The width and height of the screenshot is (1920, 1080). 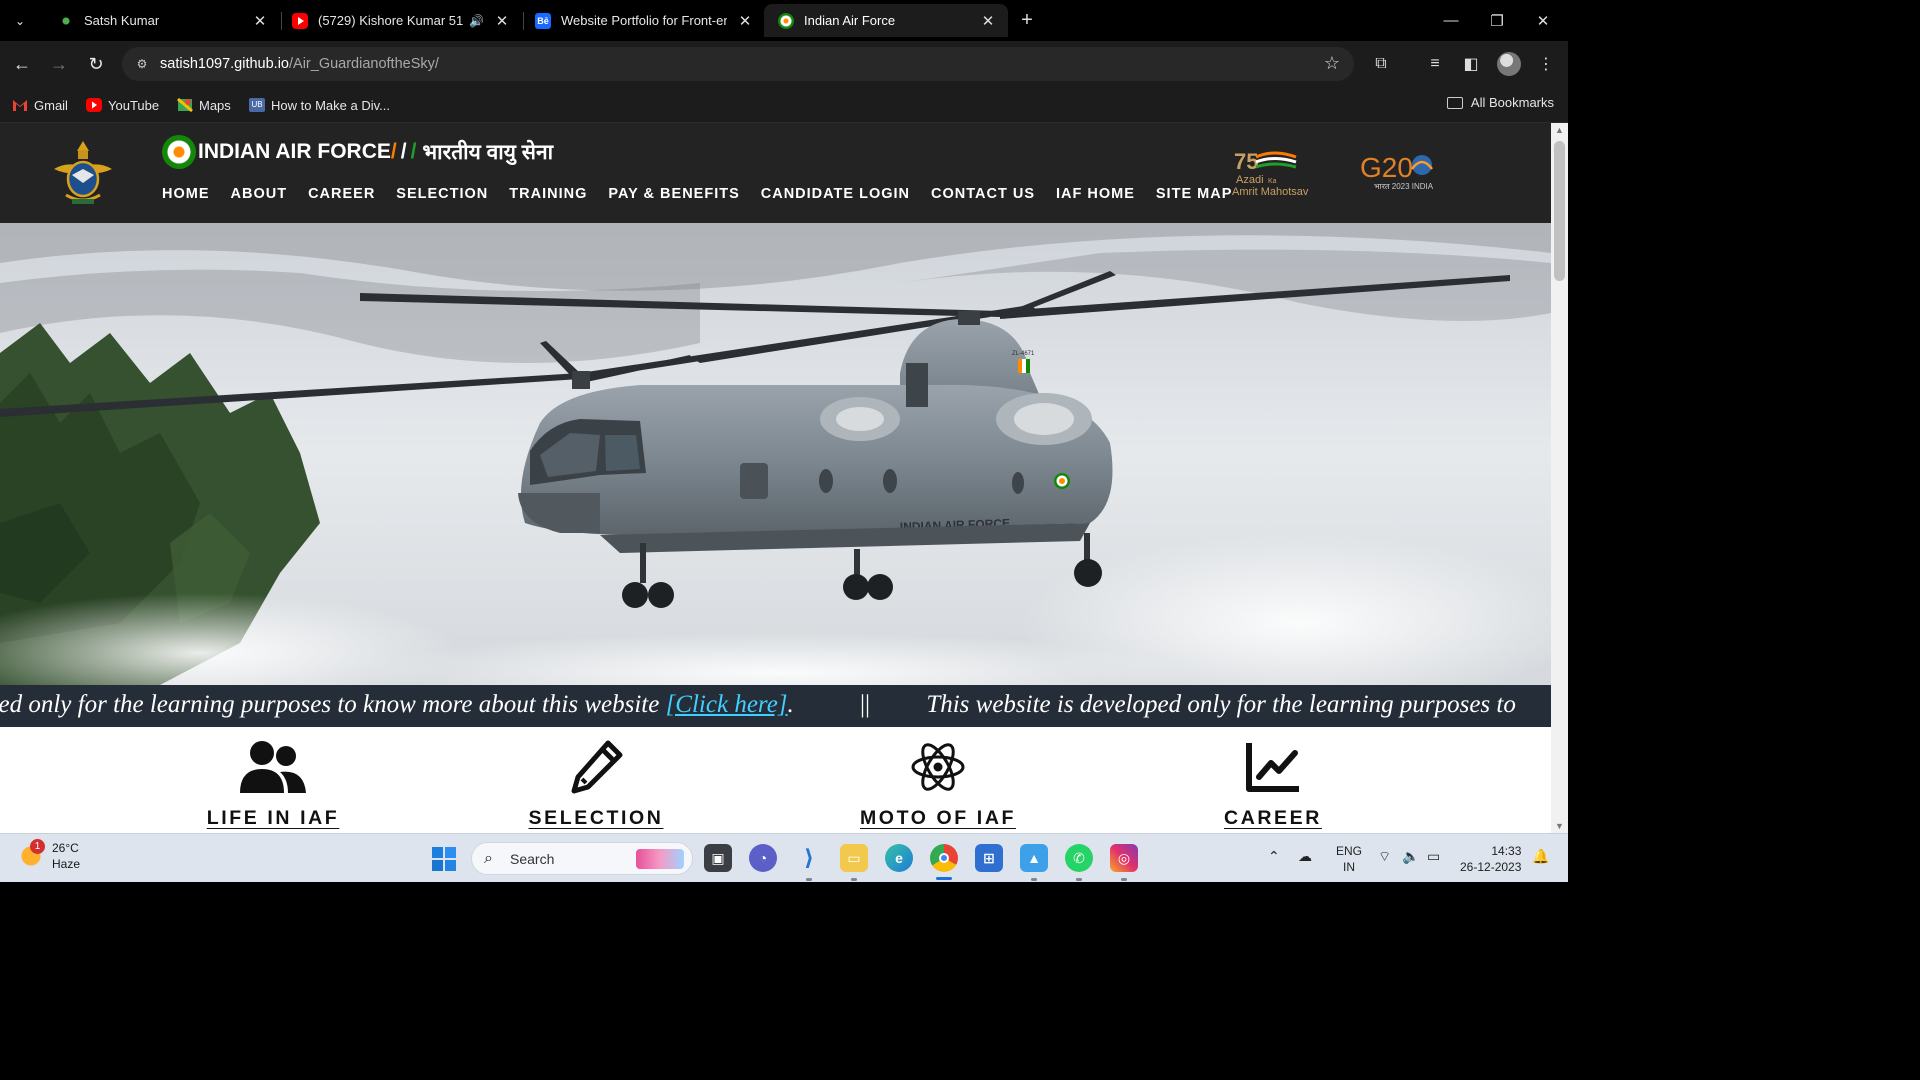 What do you see at coordinates (1559, 478) in the screenshot?
I see `page-scrollbar: ▲ ▼` at bounding box center [1559, 478].